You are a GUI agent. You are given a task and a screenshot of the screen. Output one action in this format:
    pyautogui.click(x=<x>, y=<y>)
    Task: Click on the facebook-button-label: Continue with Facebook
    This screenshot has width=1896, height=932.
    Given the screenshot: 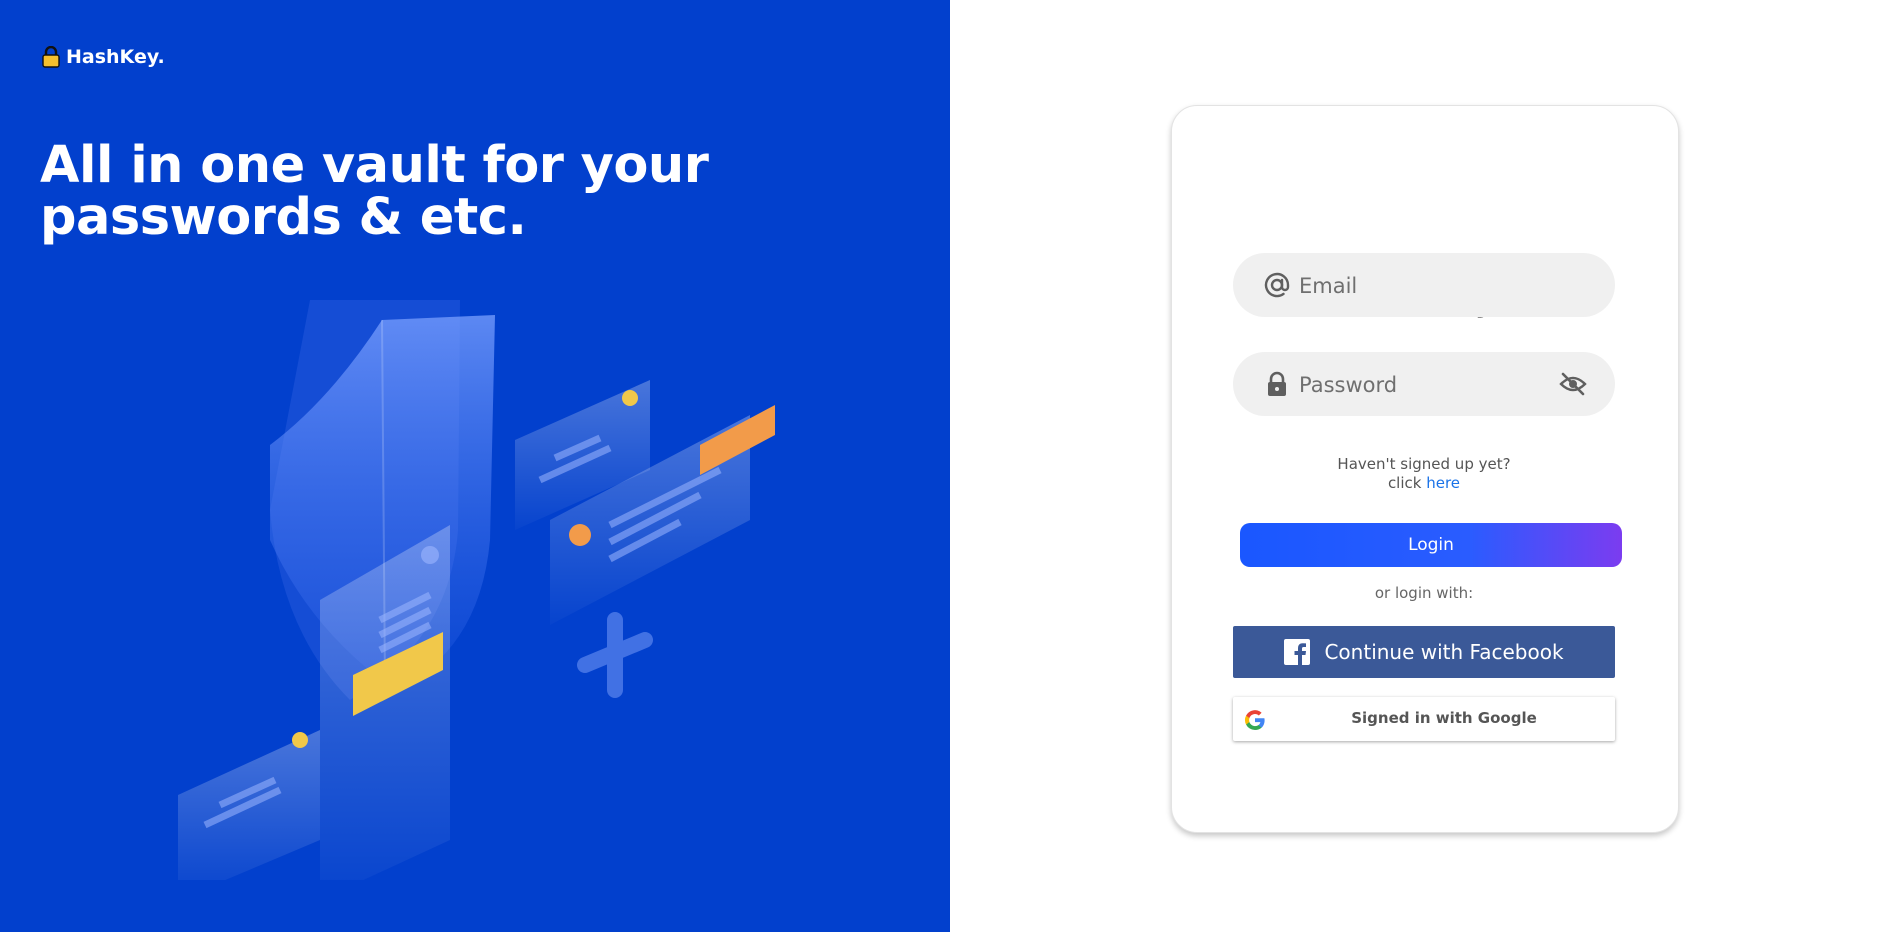 What is the action you would take?
    pyautogui.click(x=1444, y=652)
    